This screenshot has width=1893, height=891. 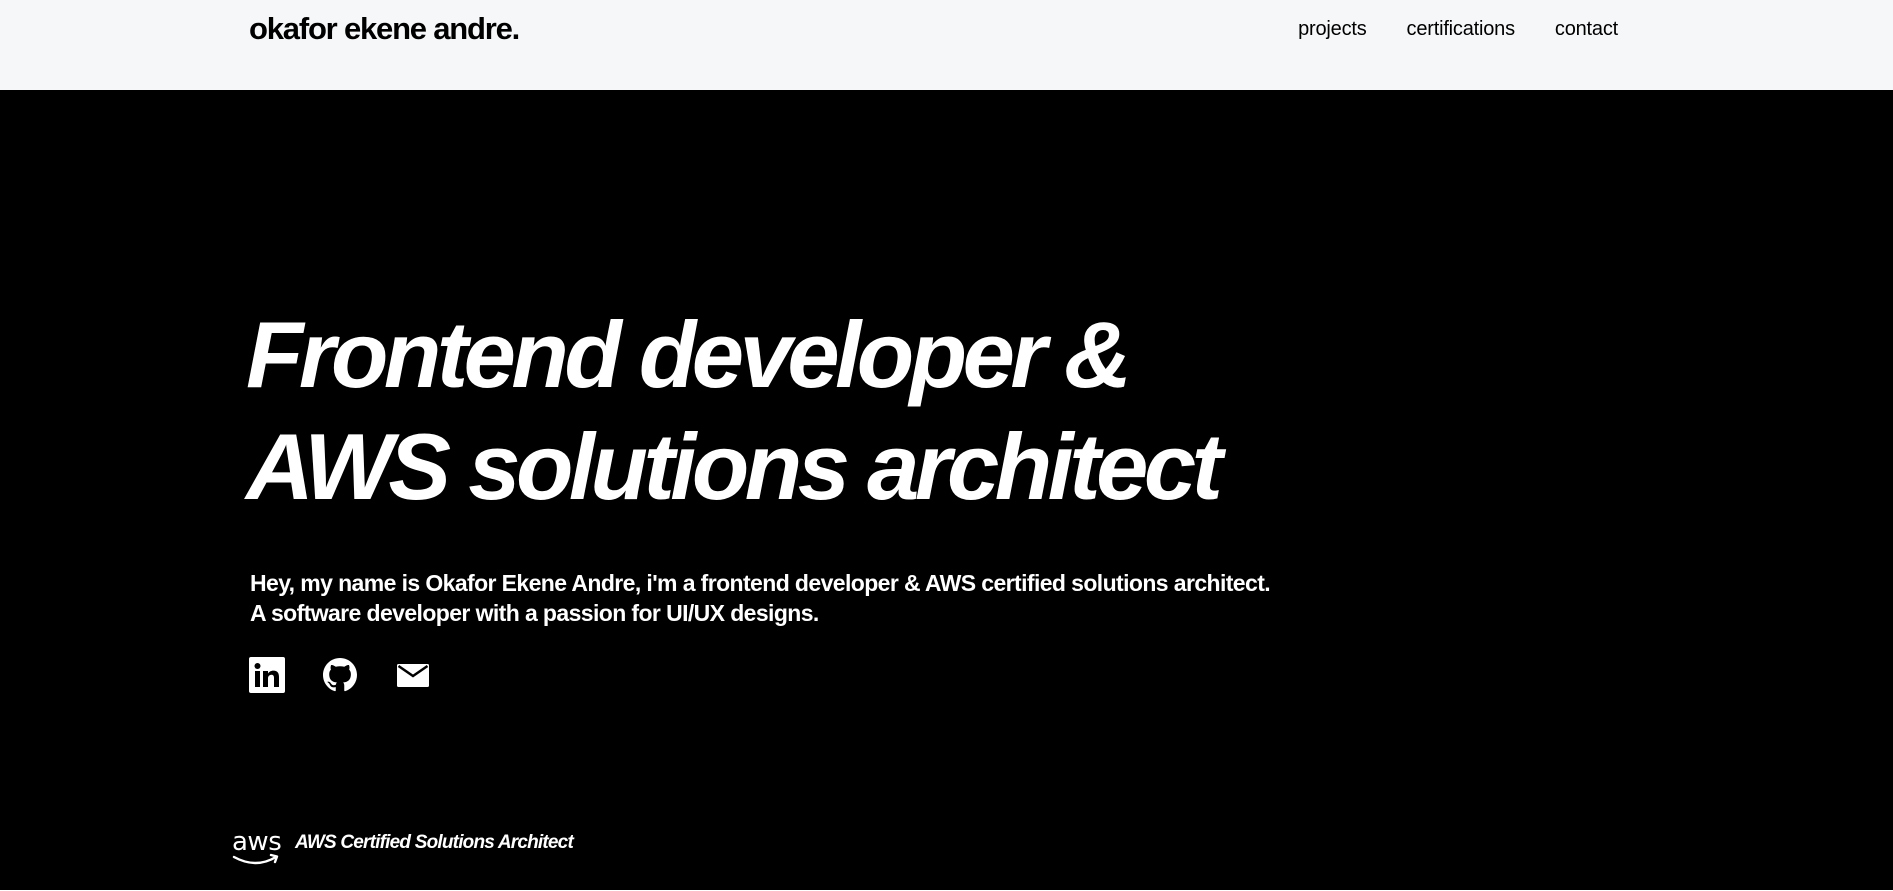 I want to click on nav-link-contact: contact, so click(x=1586, y=29).